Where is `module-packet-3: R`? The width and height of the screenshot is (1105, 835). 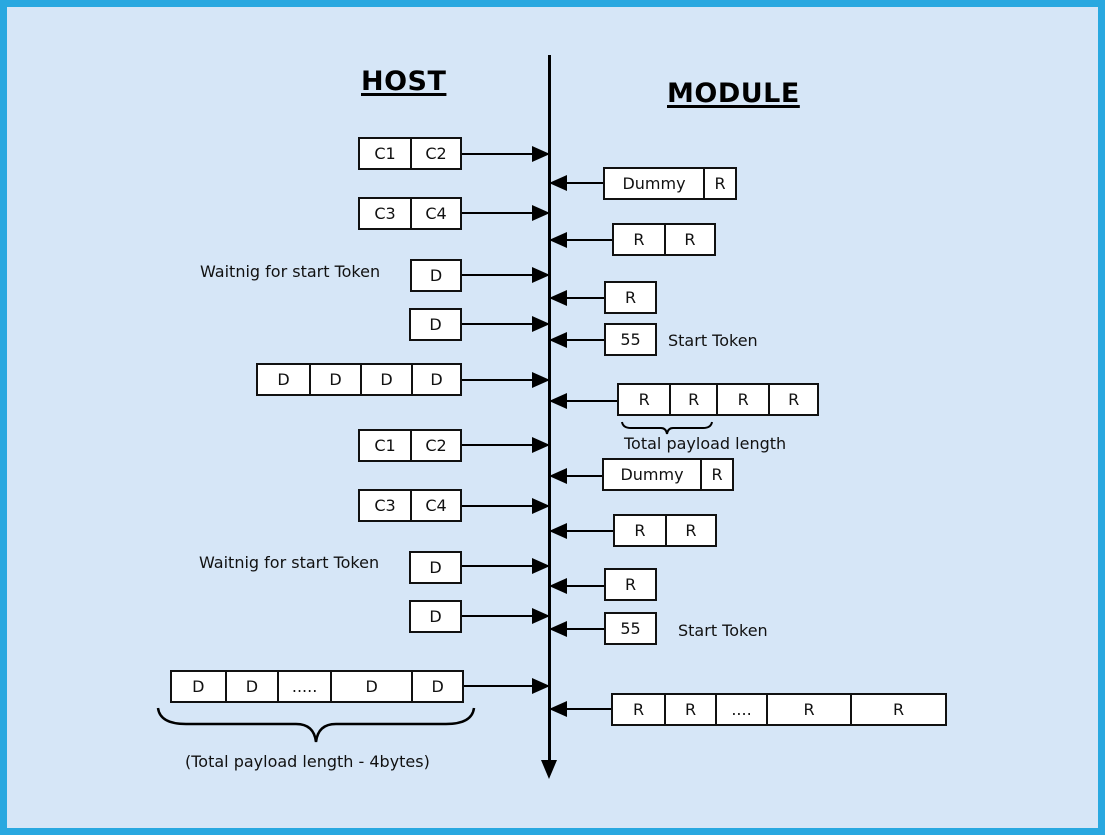 module-packet-3: R is located at coordinates (630, 297).